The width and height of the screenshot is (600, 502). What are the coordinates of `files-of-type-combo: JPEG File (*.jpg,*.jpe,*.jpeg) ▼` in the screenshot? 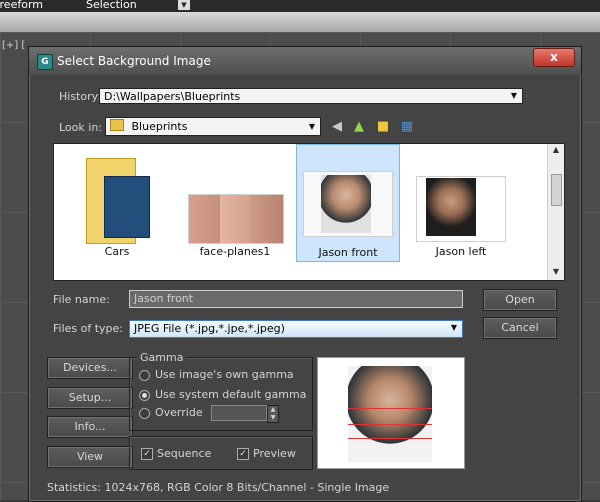 It's located at (296, 329).